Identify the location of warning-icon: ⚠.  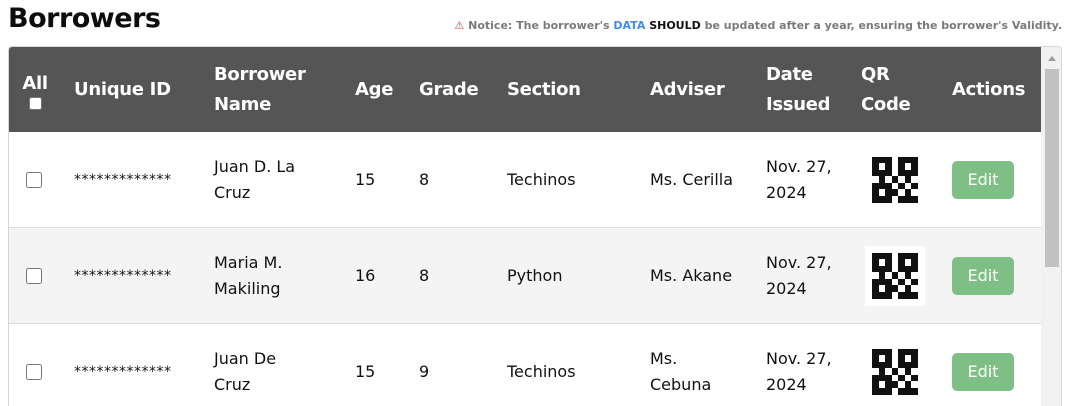
(459, 25).